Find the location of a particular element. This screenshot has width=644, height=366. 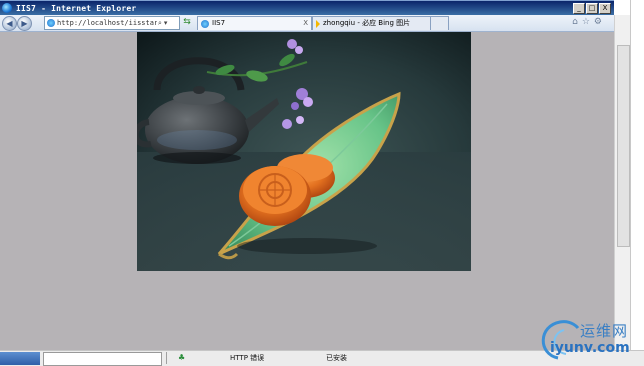

tools-icon: ⚙ is located at coordinates (598, 22).